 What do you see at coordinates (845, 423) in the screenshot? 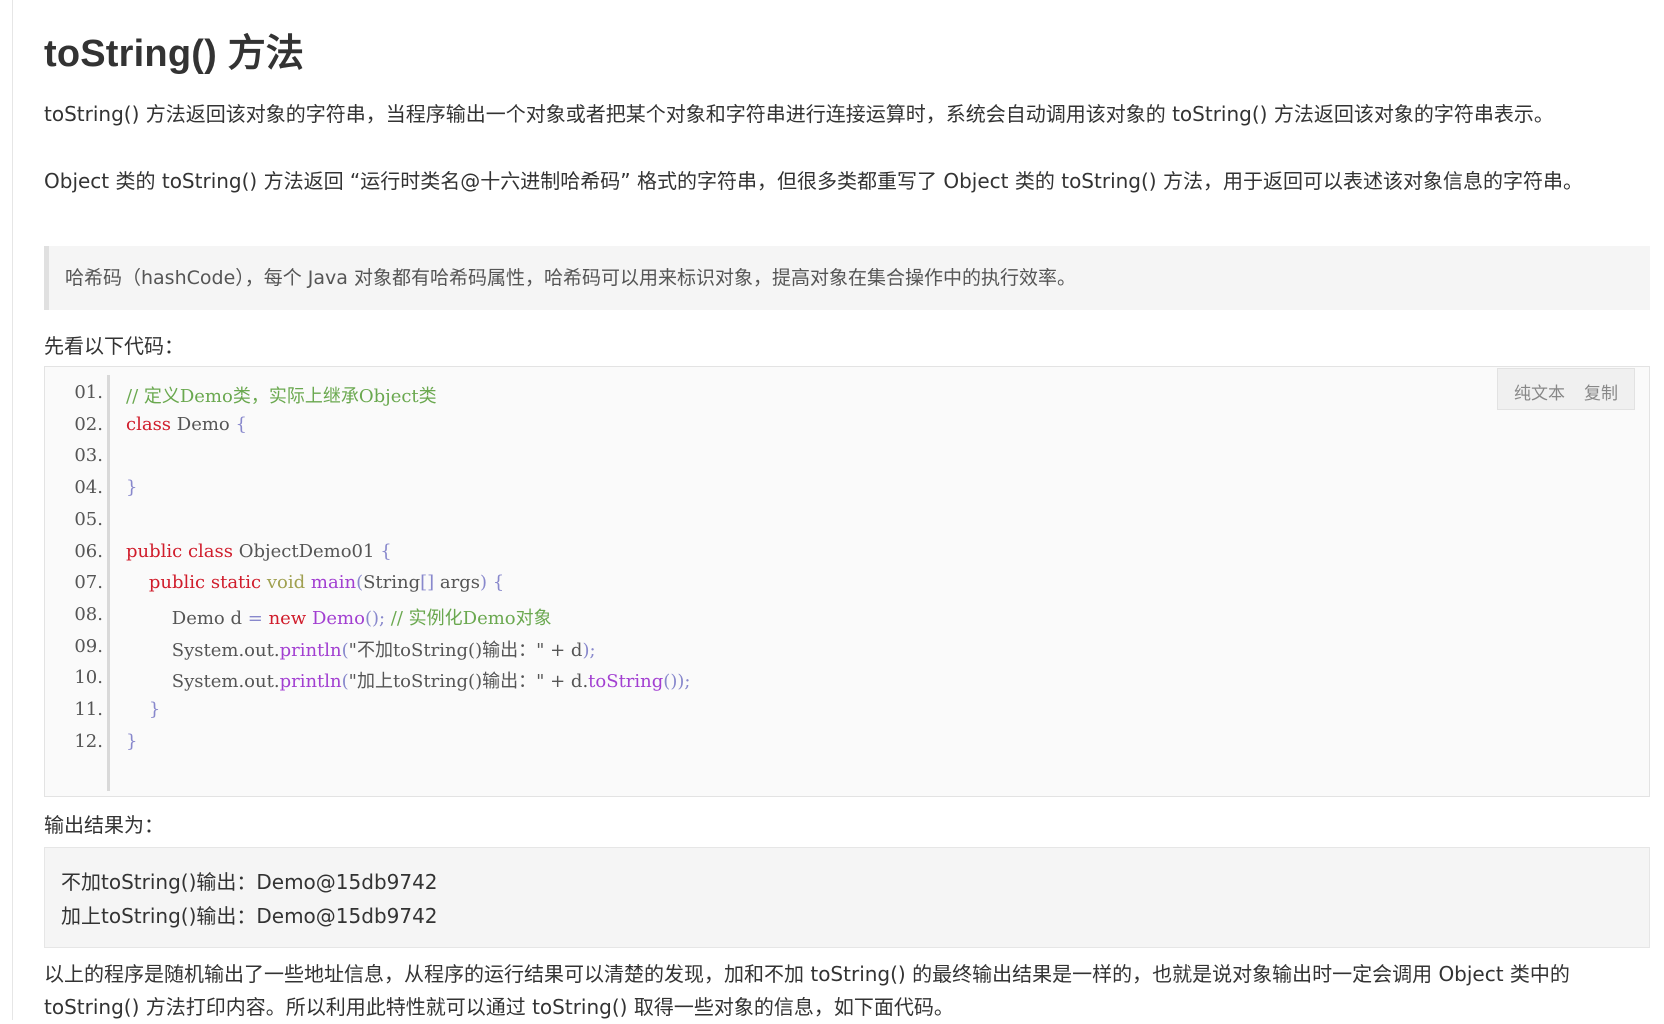
I see `code-line: 02. class Demo {` at bounding box center [845, 423].